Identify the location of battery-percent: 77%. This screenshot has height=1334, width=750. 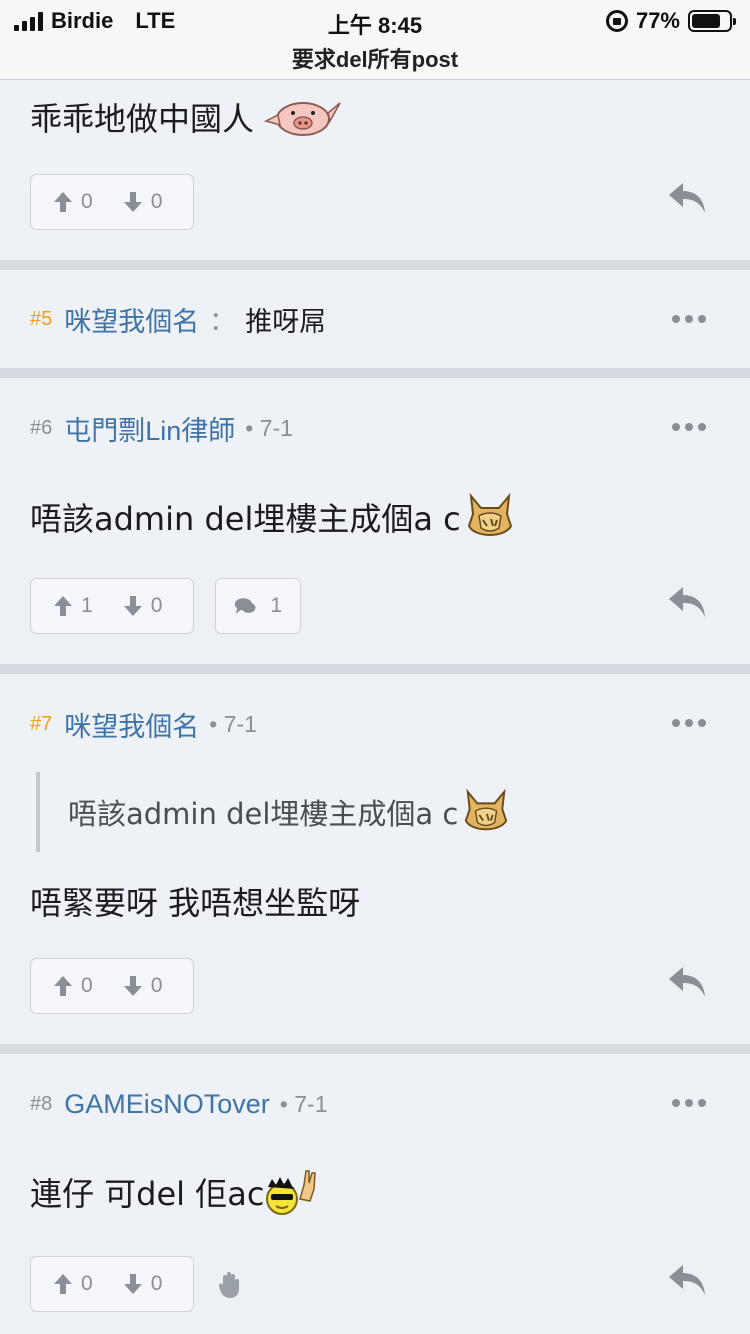
(657, 20).